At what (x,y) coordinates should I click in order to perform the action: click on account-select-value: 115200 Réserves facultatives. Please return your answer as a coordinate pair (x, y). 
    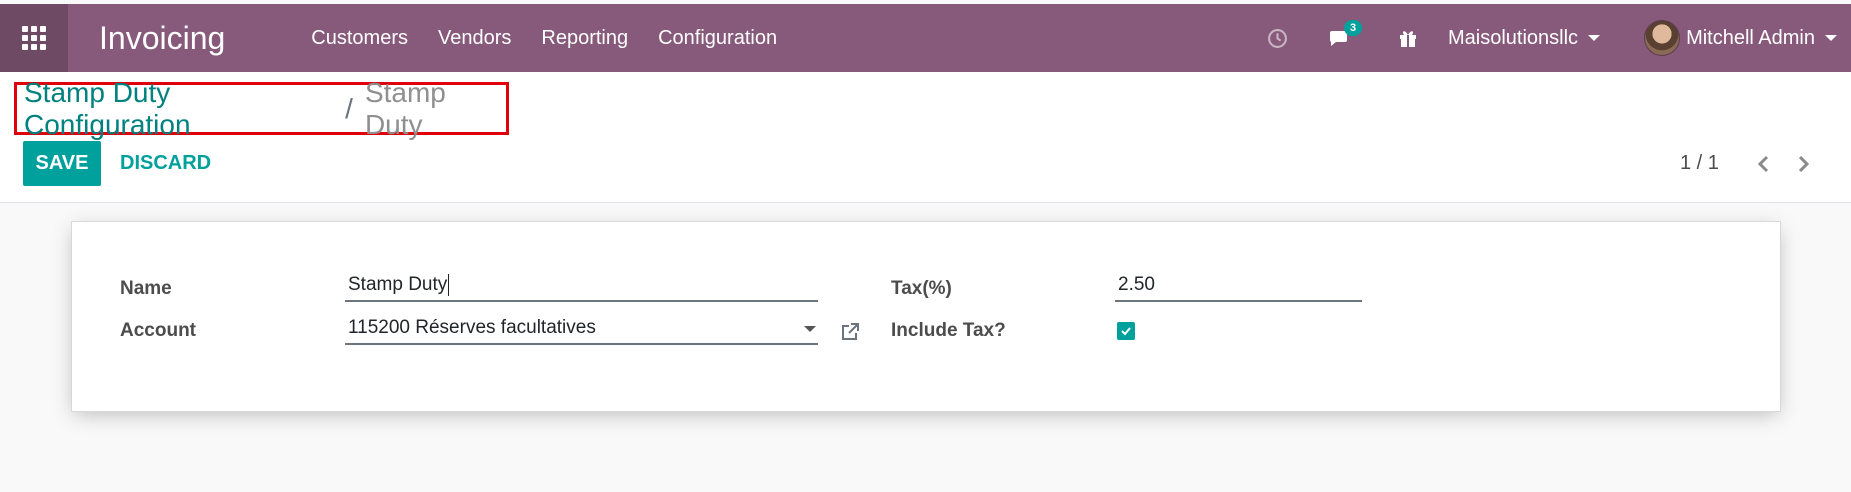
    Looking at the image, I should click on (472, 327).